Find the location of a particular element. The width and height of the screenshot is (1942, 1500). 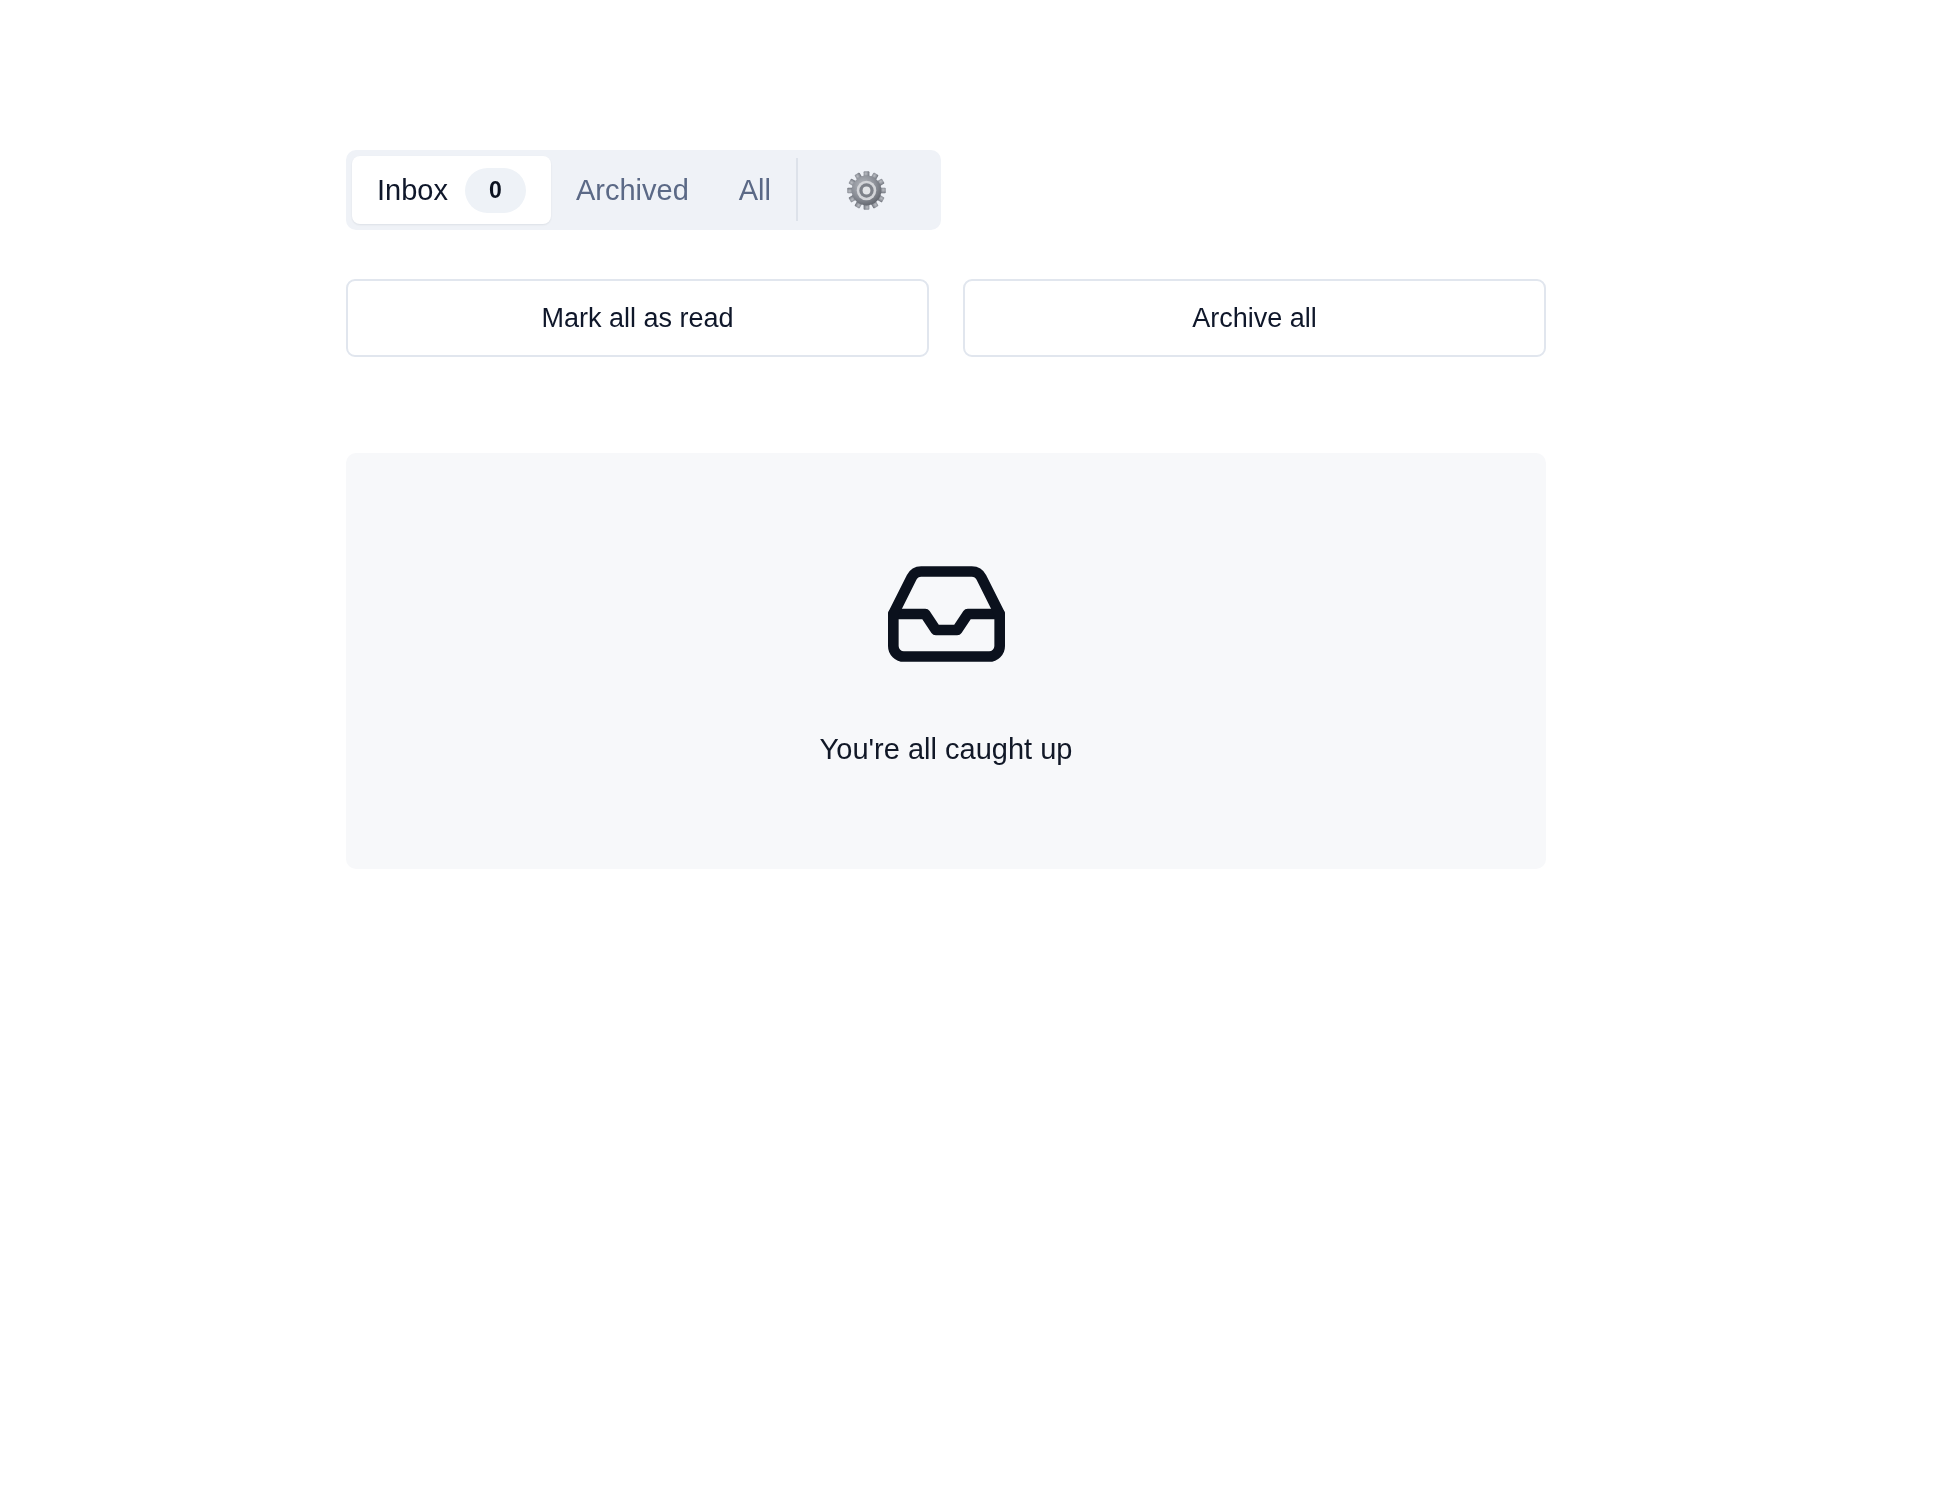

action-button: Mark all as read is located at coordinates (637, 318).